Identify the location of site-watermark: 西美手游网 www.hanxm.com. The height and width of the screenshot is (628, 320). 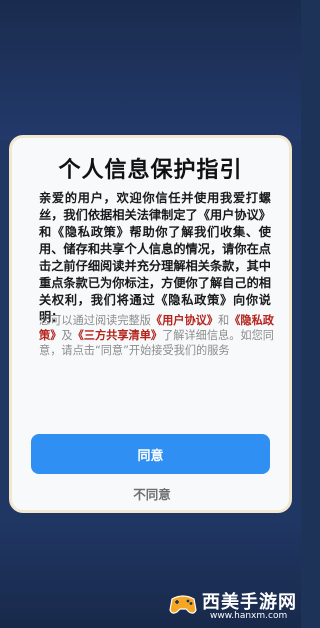
(233, 604).